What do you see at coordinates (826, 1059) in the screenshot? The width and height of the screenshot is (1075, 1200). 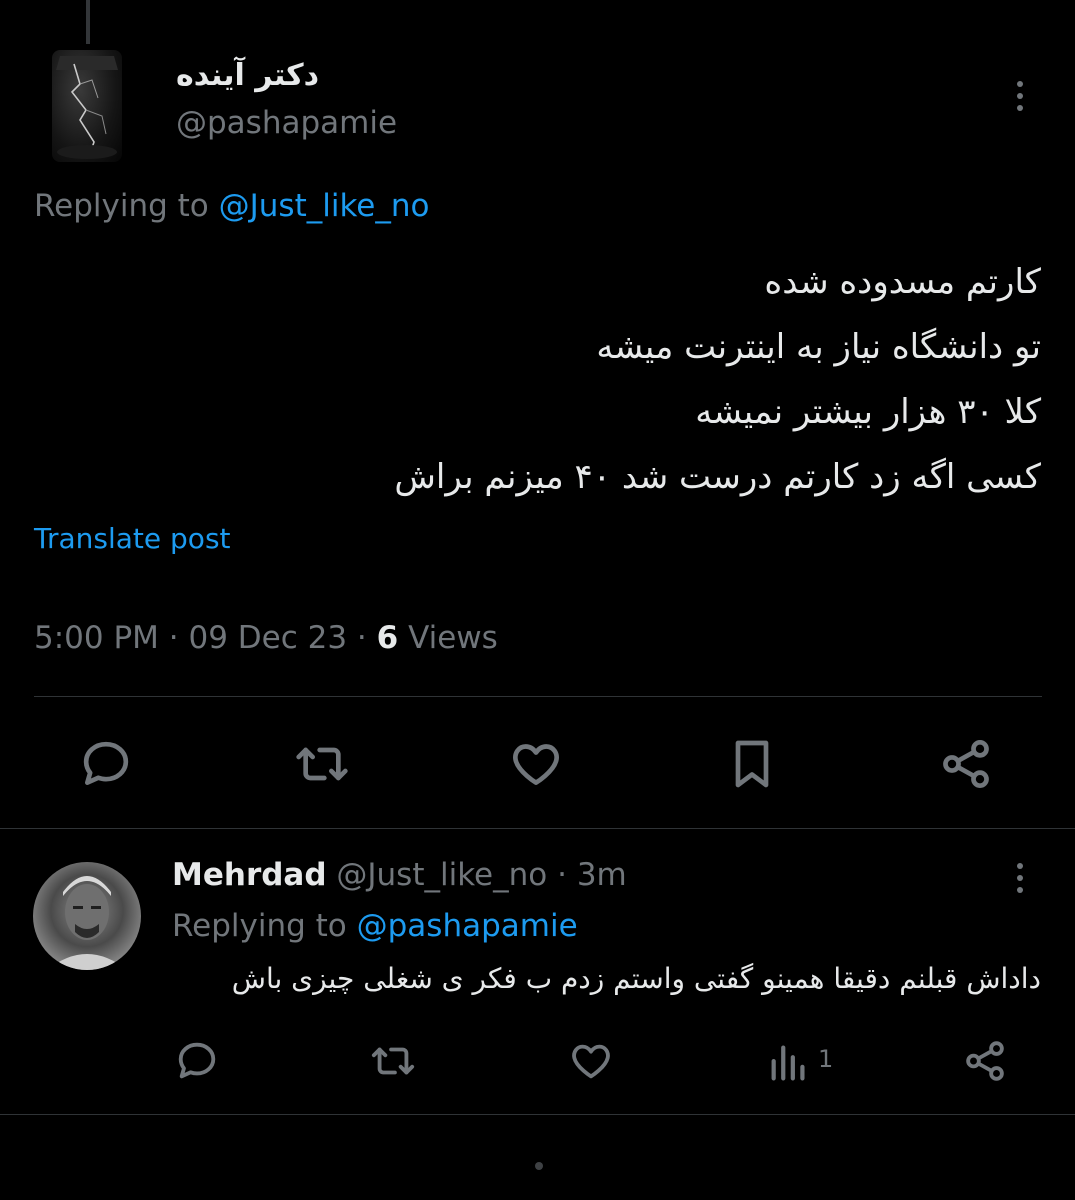 I see `reply-views-count: 1` at bounding box center [826, 1059].